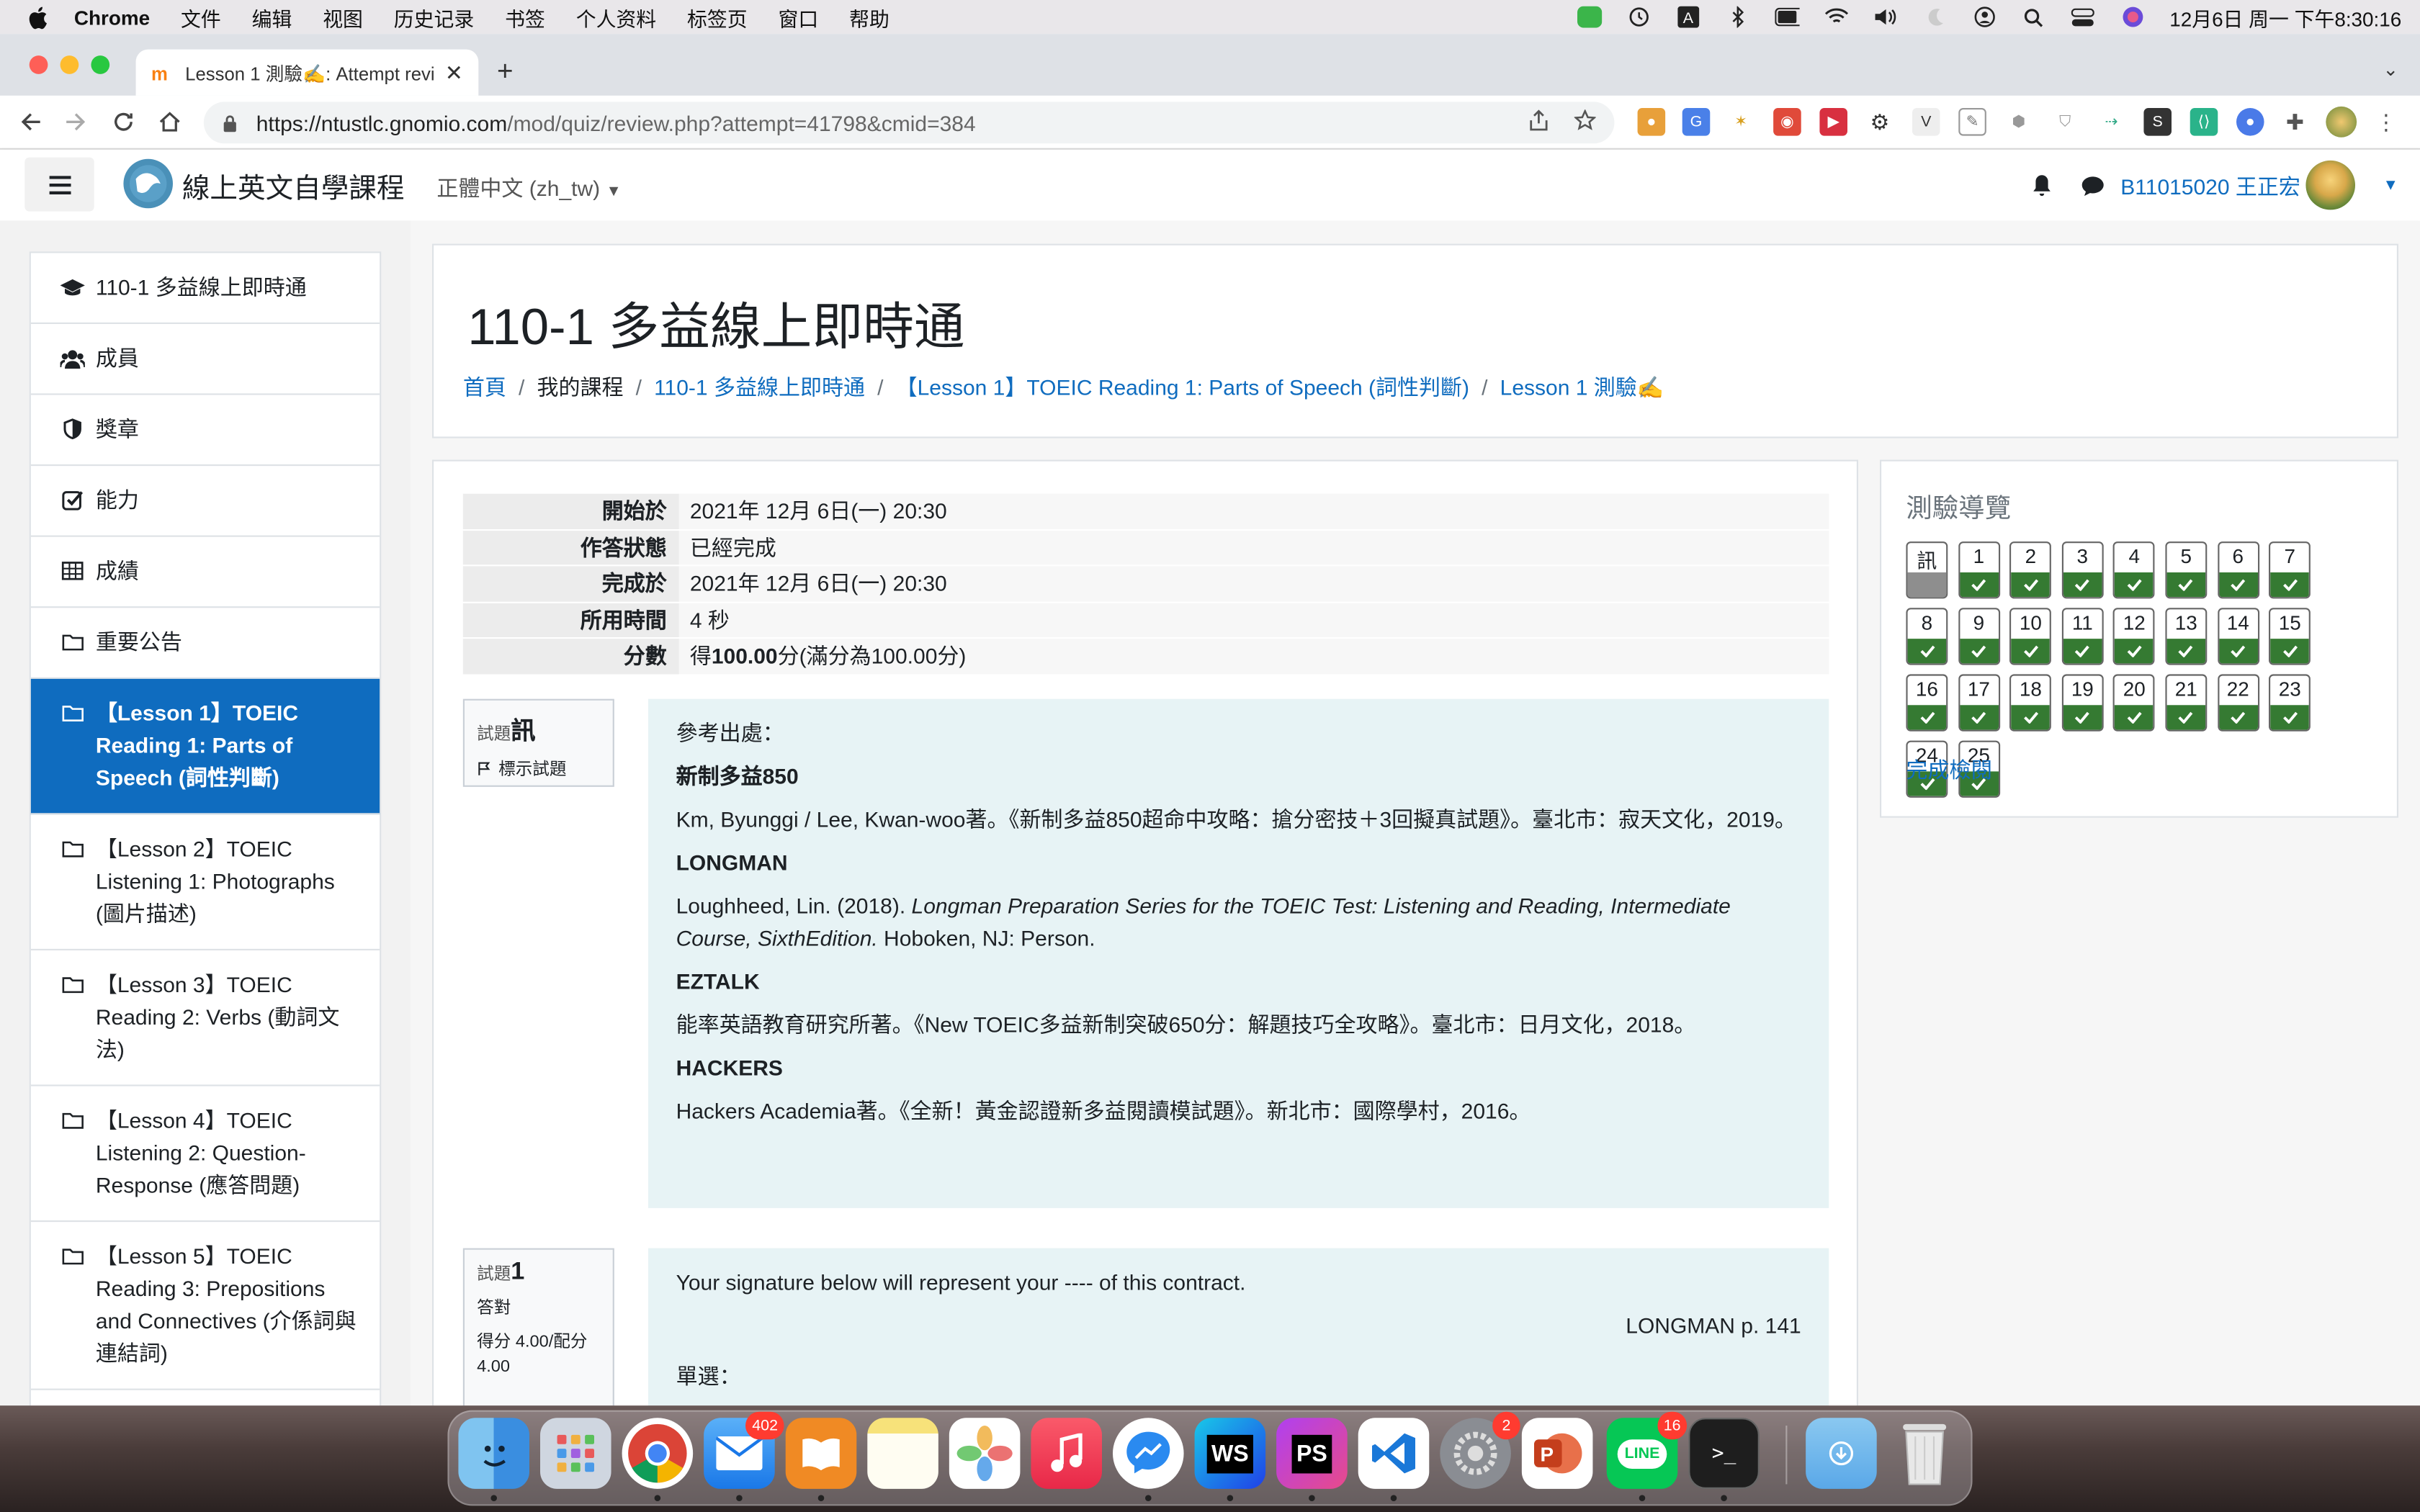  What do you see at coordinates (1724, 1453) in the screenshot?
I see `terminal-dock-icon: >_` at bounding box center [1724, 1453].